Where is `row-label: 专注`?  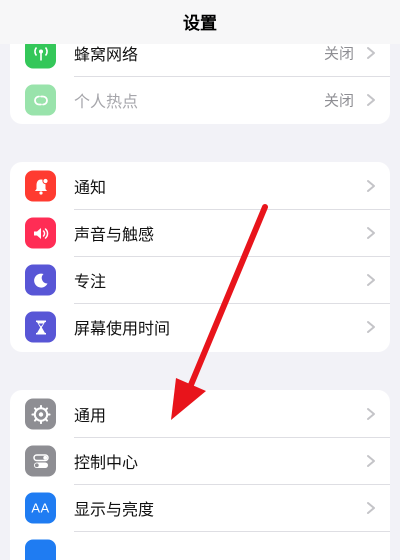 row-label: 专注 is located at coordinates (90, 280).